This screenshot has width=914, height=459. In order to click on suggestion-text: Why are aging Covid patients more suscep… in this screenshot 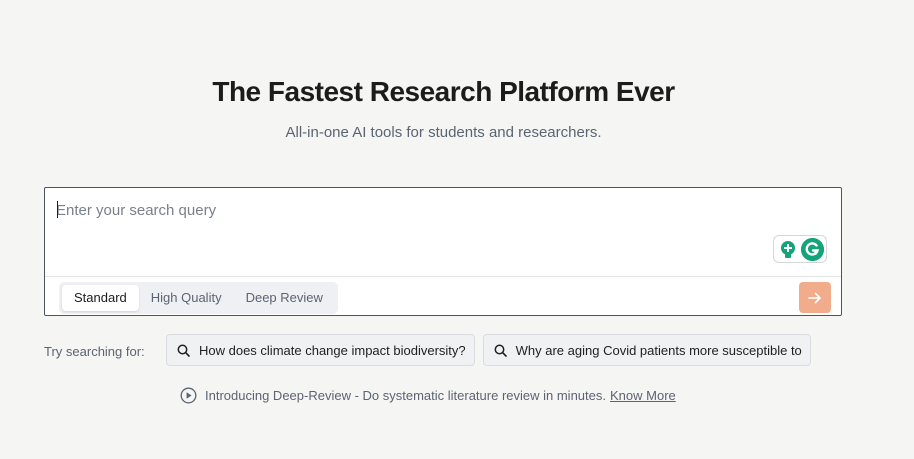, I will do `click(658, 350)`.